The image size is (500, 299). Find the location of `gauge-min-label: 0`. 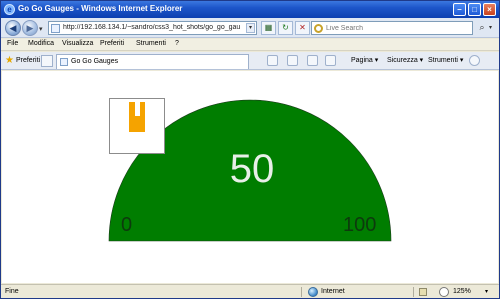

gauge-min-label: 0 is located at coordinates (127, 225).